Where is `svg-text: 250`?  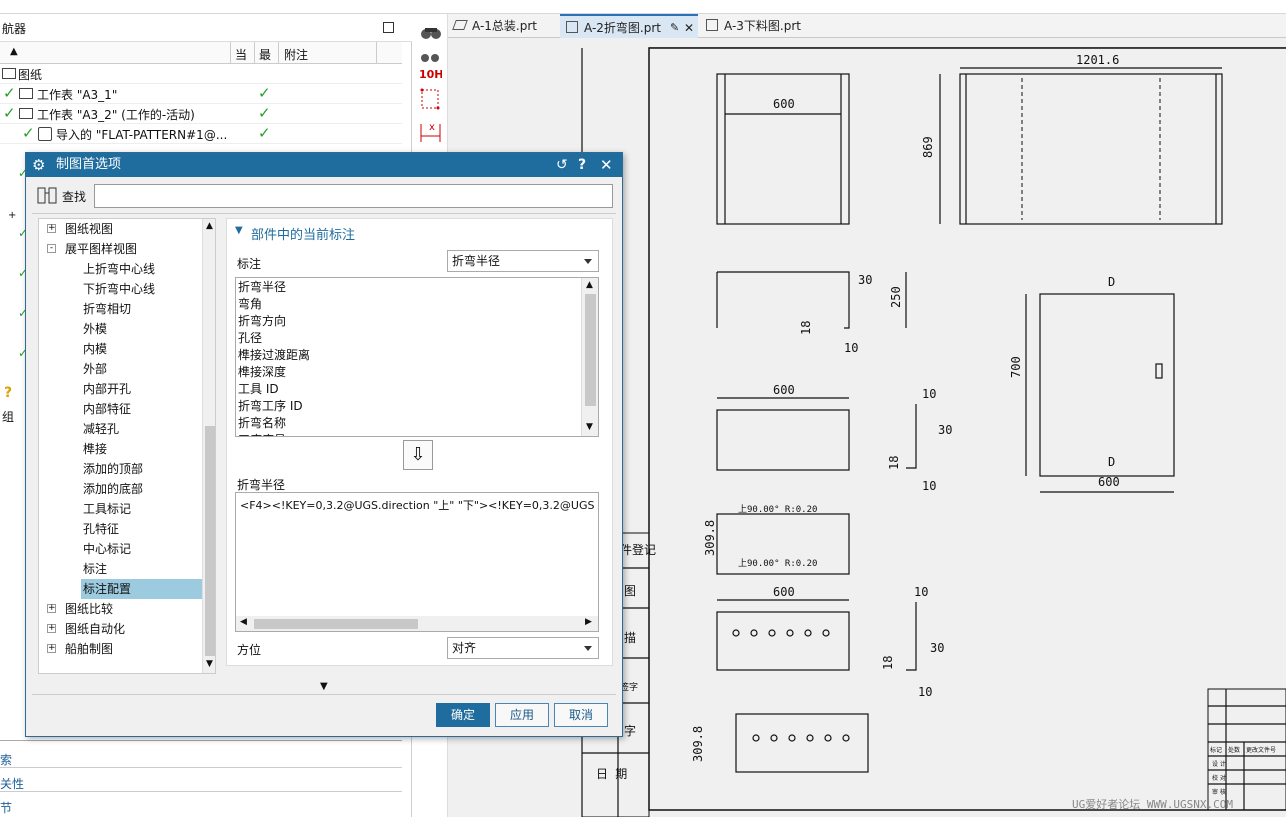
svg-text: 250 is located at coordinates (896, 297).